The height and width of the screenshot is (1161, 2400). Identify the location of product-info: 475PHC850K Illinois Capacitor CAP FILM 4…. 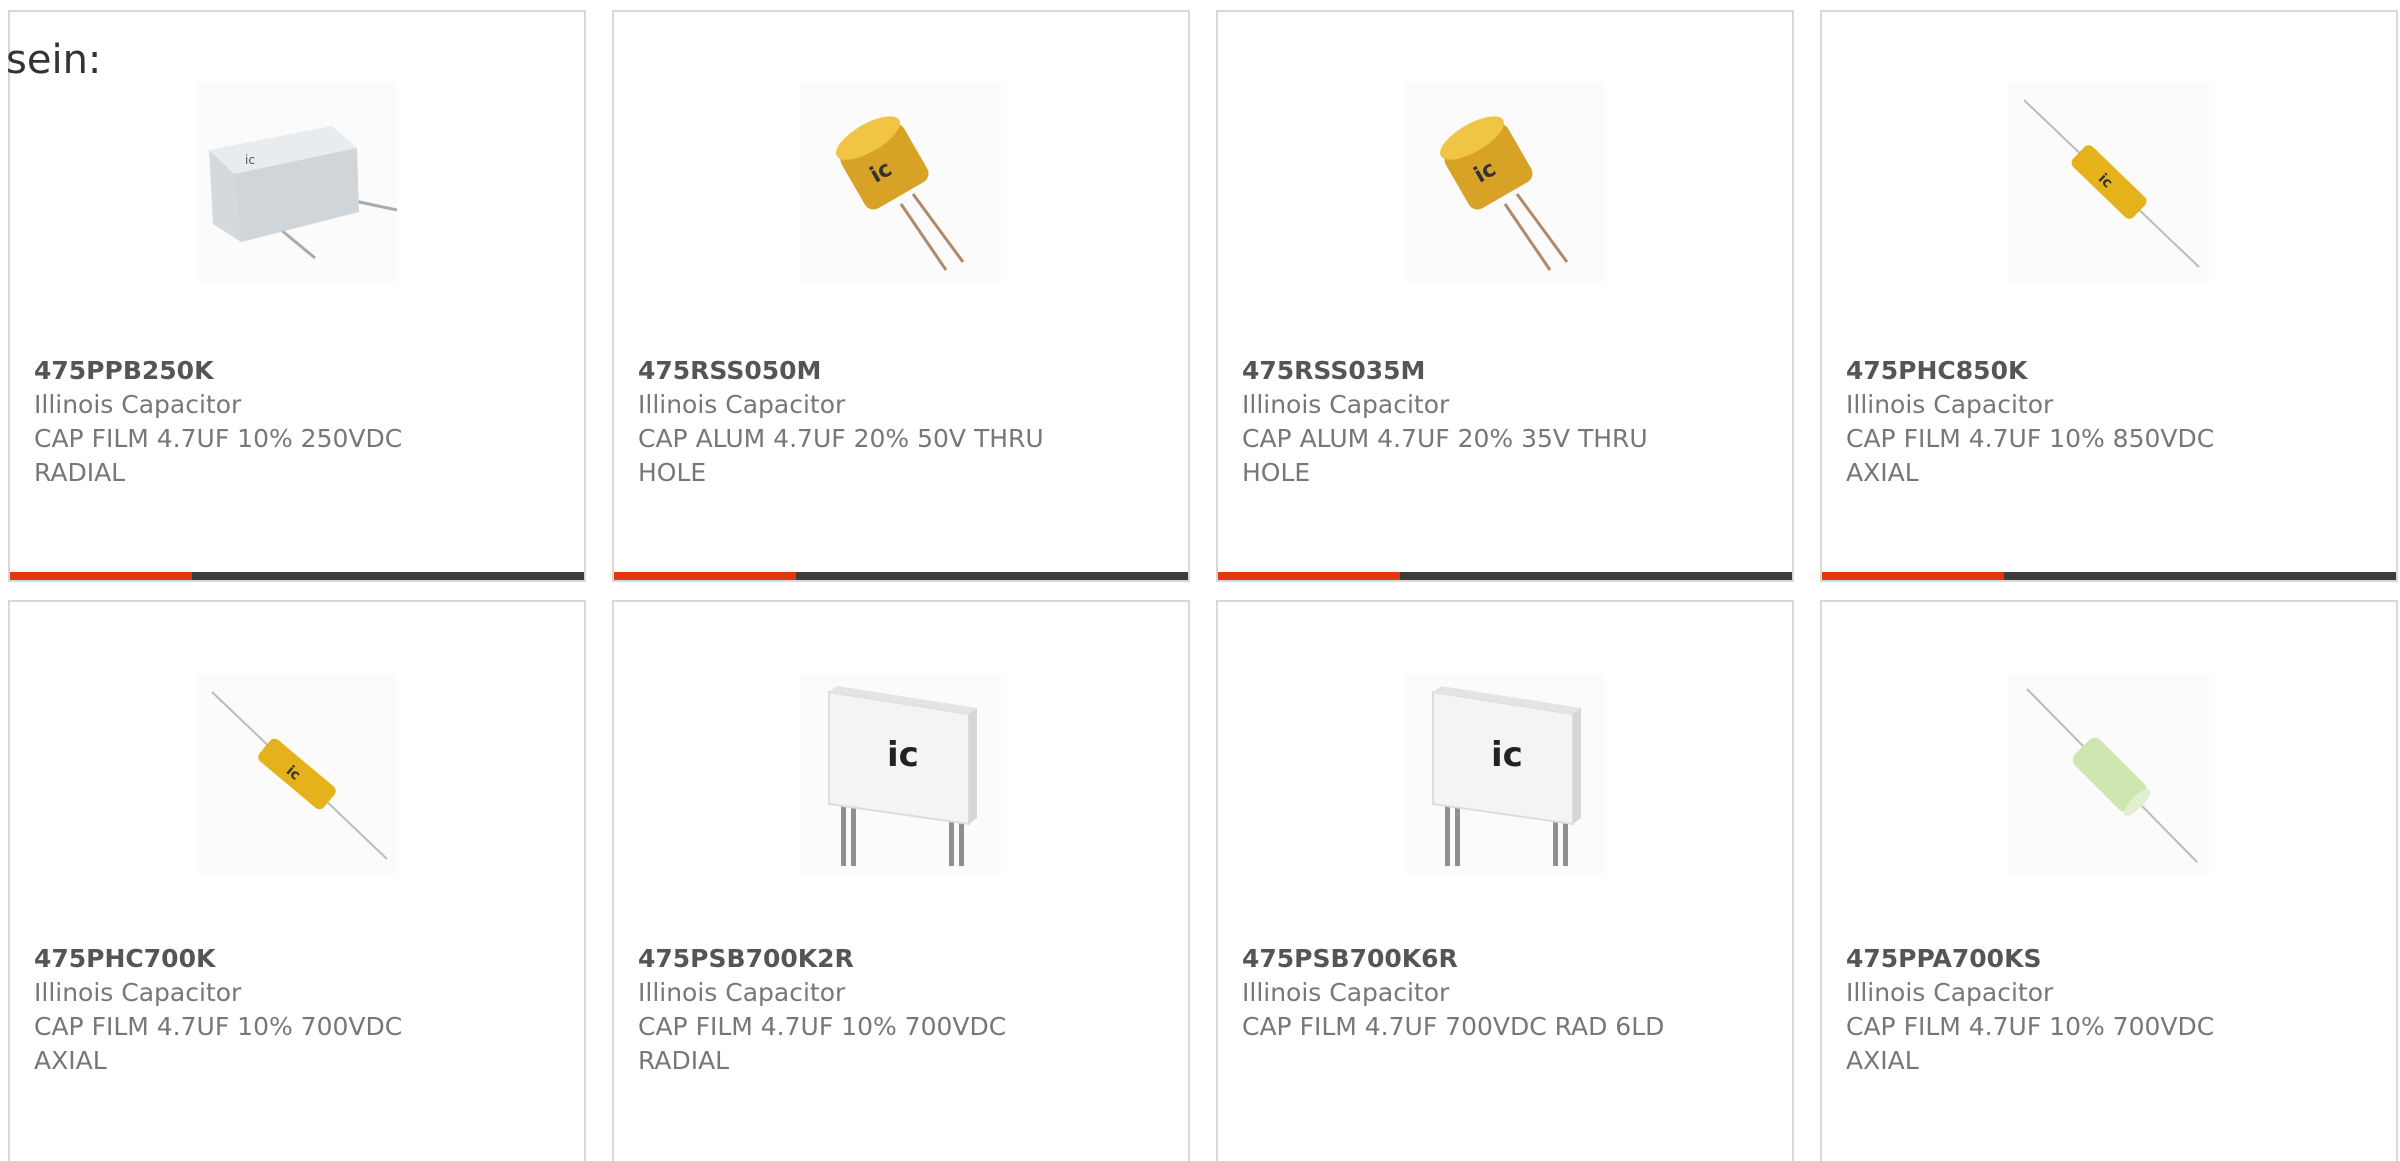
(2109, 422).